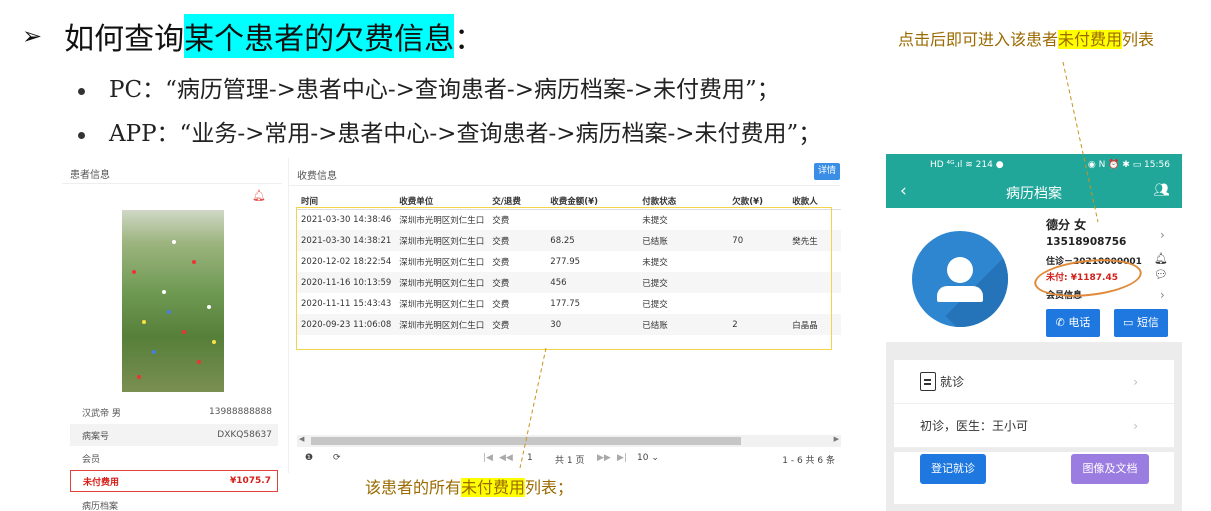 Image resolution: width=1211 pixels, height=511 pixels. I want to click on sms-button: ▭ 短信, so click(1141, 323).